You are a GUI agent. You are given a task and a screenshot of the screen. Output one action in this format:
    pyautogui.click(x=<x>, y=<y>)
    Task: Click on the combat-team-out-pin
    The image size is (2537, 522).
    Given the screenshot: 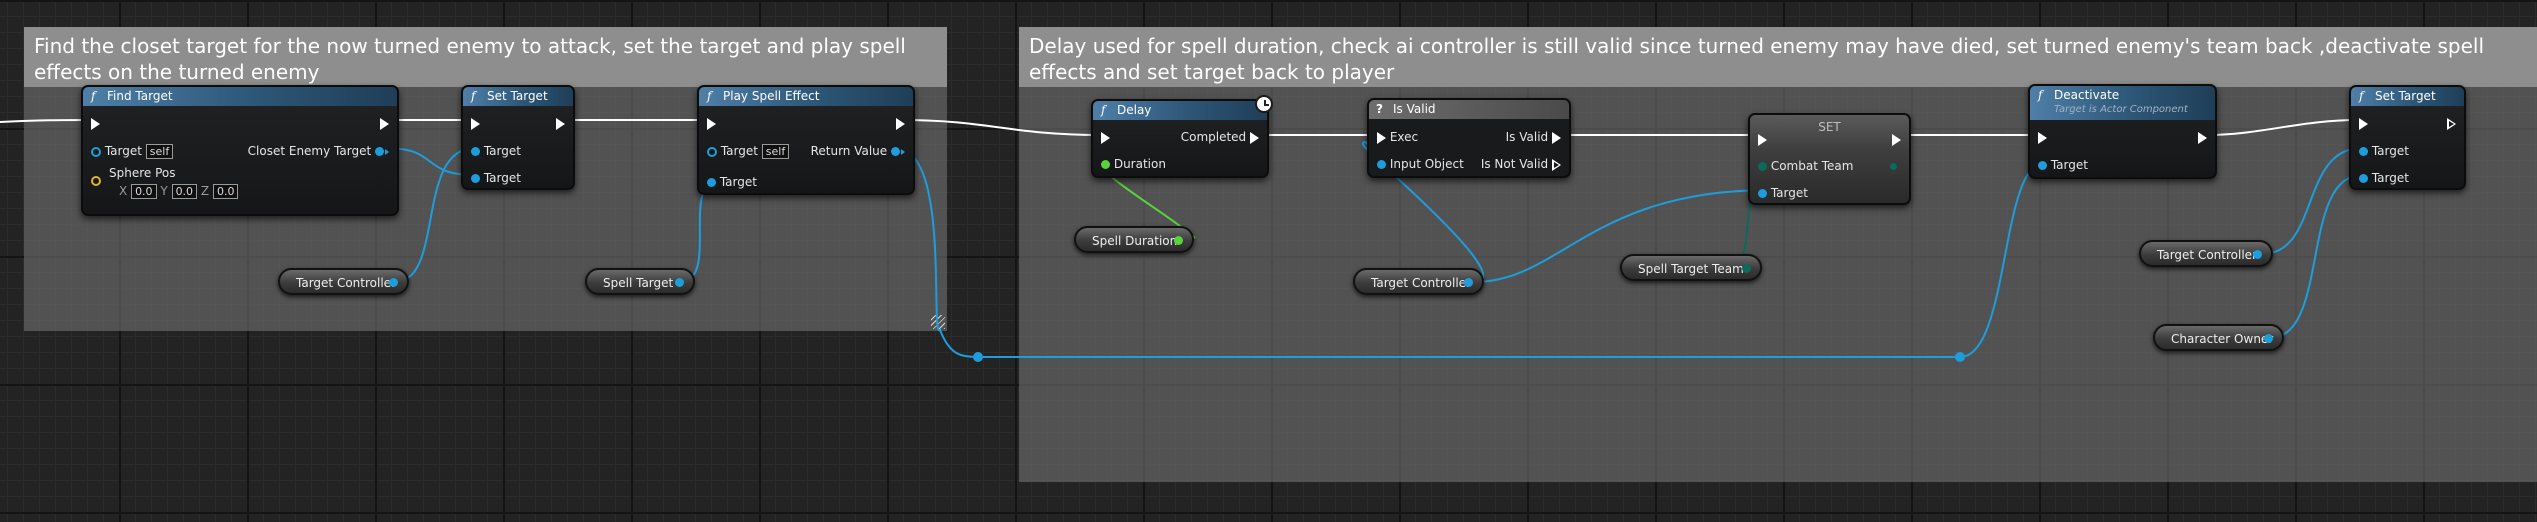 What is the action you would take?
    pyautogui.click(x=1893, y=166)
    